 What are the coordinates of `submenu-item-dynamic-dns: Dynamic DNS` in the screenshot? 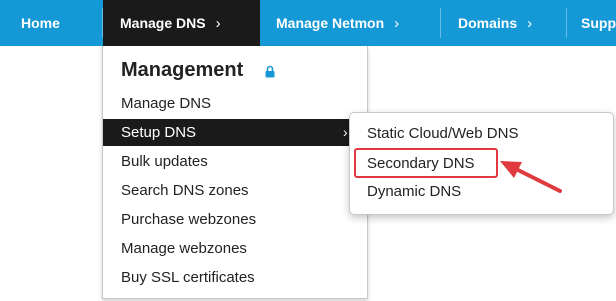 It's located at (481, 192).